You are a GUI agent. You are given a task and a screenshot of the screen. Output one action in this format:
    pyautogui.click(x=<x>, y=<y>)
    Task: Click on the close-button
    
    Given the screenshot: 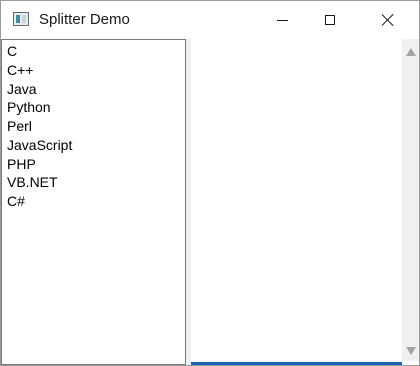 What is the action you would take?
    pyautogui.click(x=388, y=20)
    